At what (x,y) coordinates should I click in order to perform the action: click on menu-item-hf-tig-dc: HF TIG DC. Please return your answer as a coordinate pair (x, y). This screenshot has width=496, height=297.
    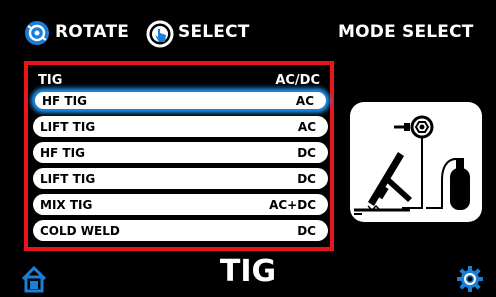
    Looking at the image, I should click on (180, 152).